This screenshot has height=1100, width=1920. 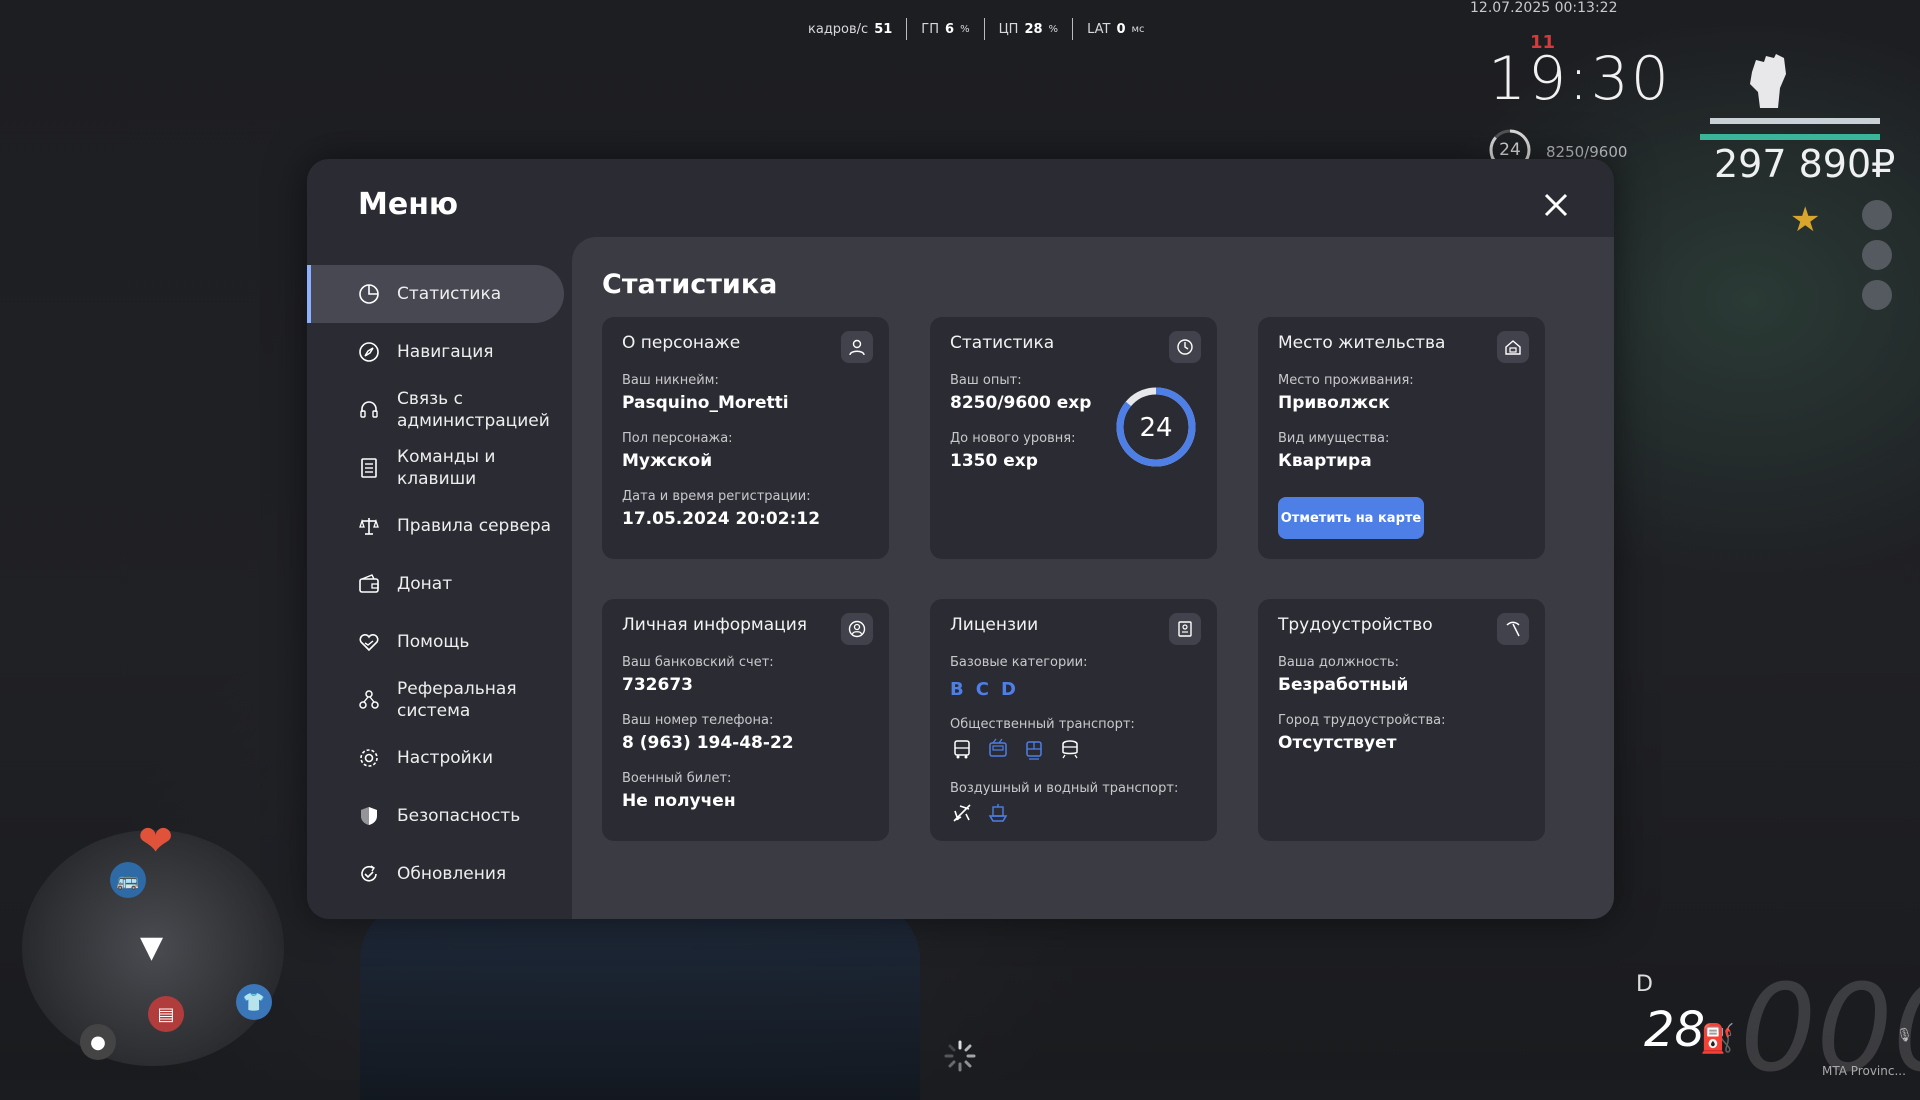 I want to click on id-card-icon, so click(x=1185, y=629).